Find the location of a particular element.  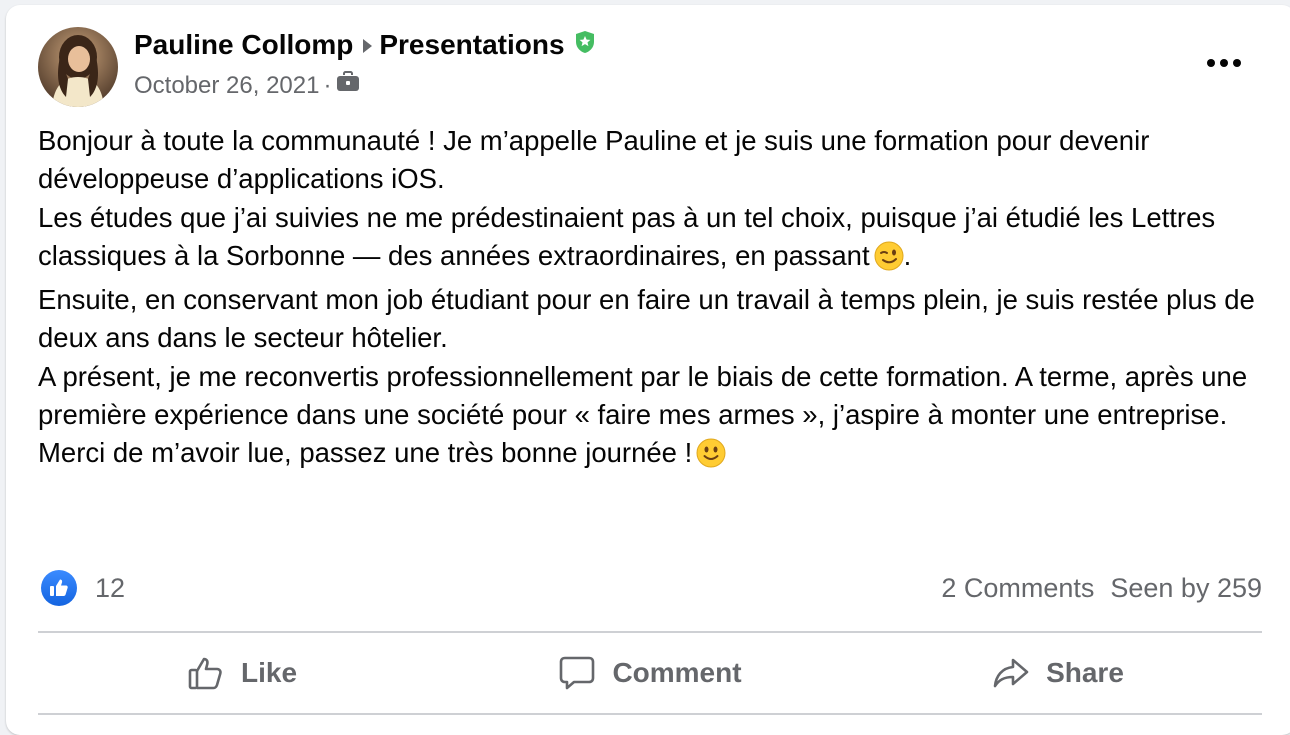

briefcase-icon is located at coordinates (348, 85).